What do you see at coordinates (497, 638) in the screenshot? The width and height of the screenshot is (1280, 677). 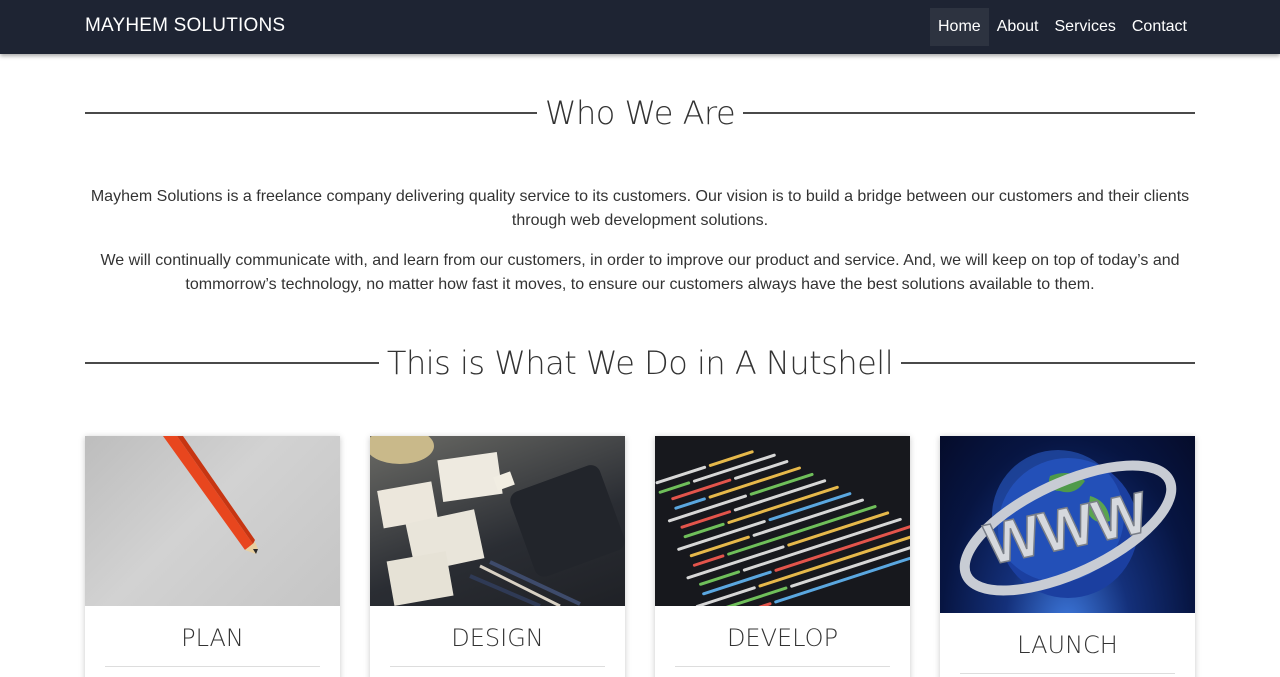 I see `card-title-design: DESIGN` at bounding box center [497, 638].